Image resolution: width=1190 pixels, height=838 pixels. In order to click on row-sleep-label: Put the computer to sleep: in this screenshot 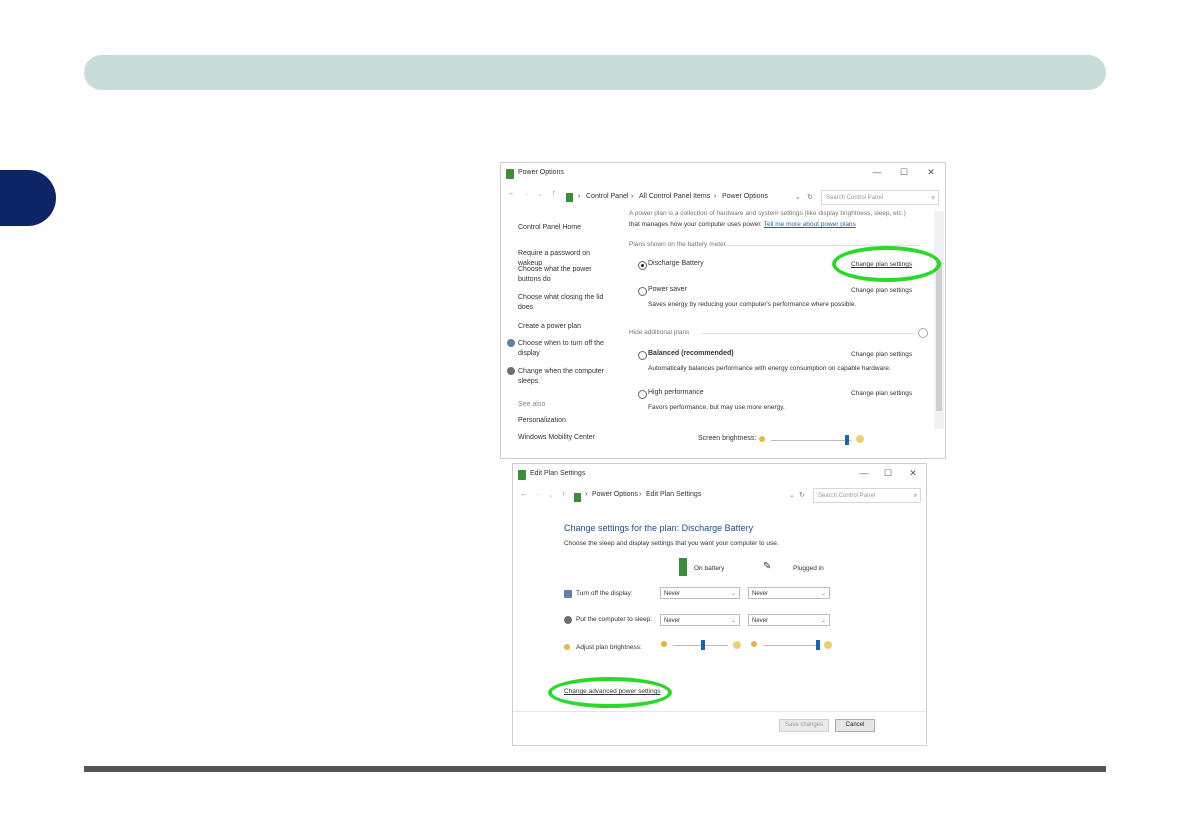, I will do `click(614, 619)`.